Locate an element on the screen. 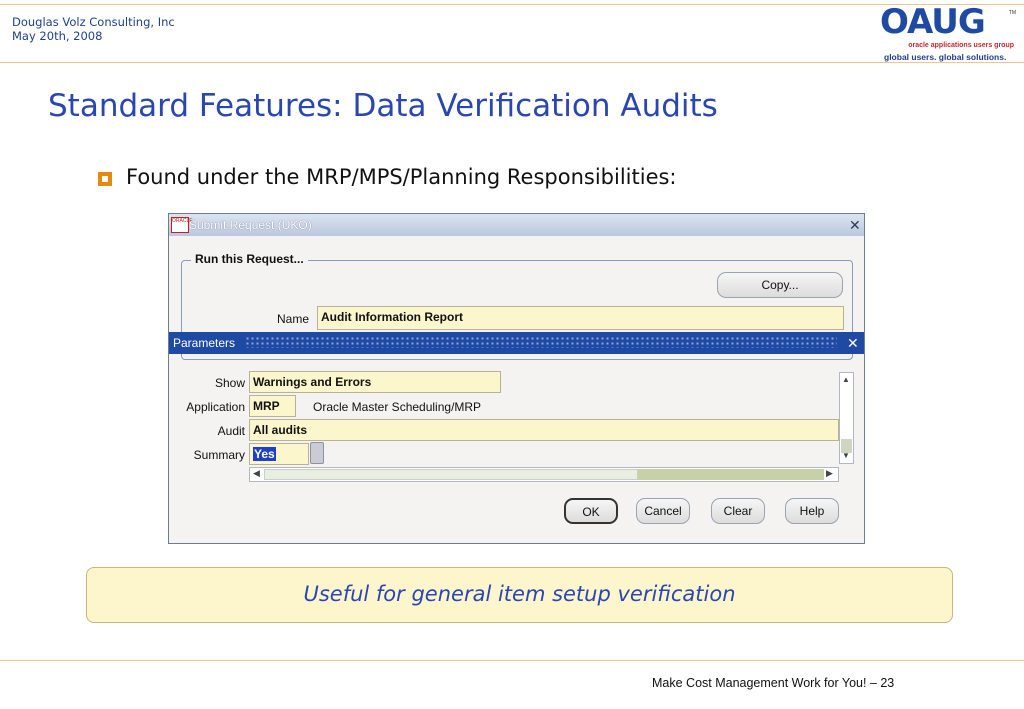 This screenshot has width=1024, height=709. horizontal-scroll-track is located at coordinates (731, 474).